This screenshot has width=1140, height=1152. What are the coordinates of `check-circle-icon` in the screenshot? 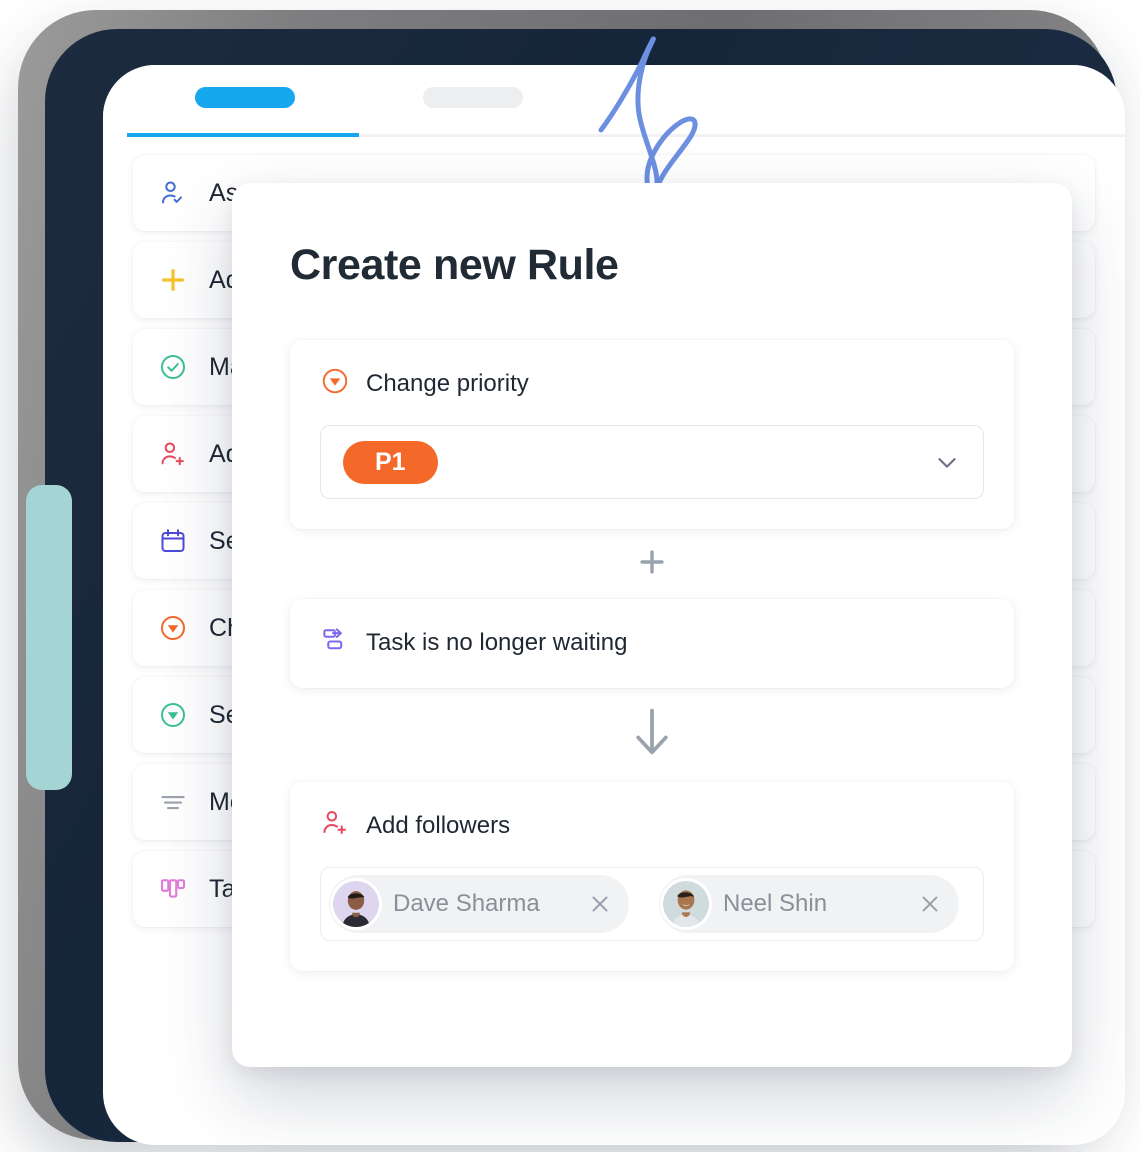 It's located at (173, 367).